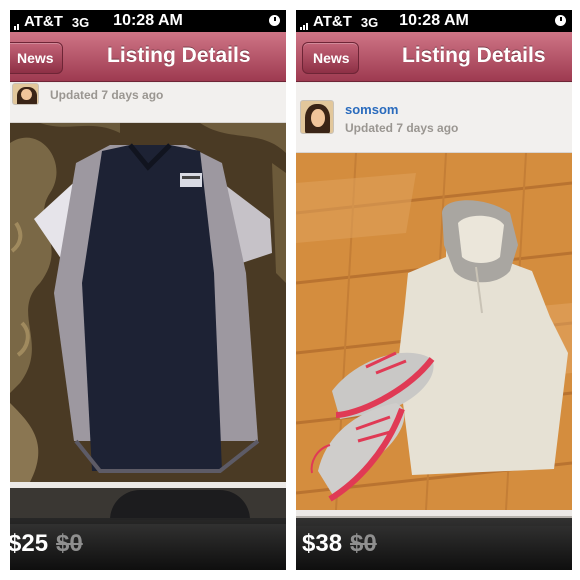  Describe the element at coordinates (322, 543) in the screenshot. I see `price: $38` at that location.